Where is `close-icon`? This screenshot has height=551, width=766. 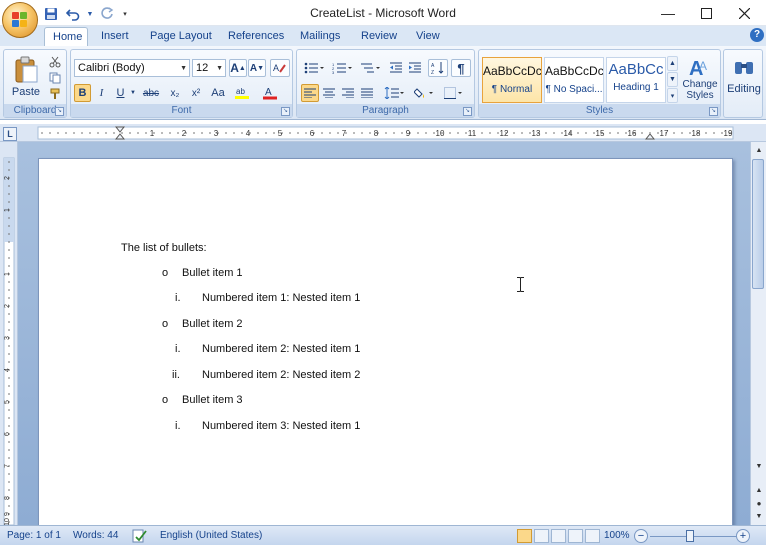 close-icon is located at coordinates (744, 13).